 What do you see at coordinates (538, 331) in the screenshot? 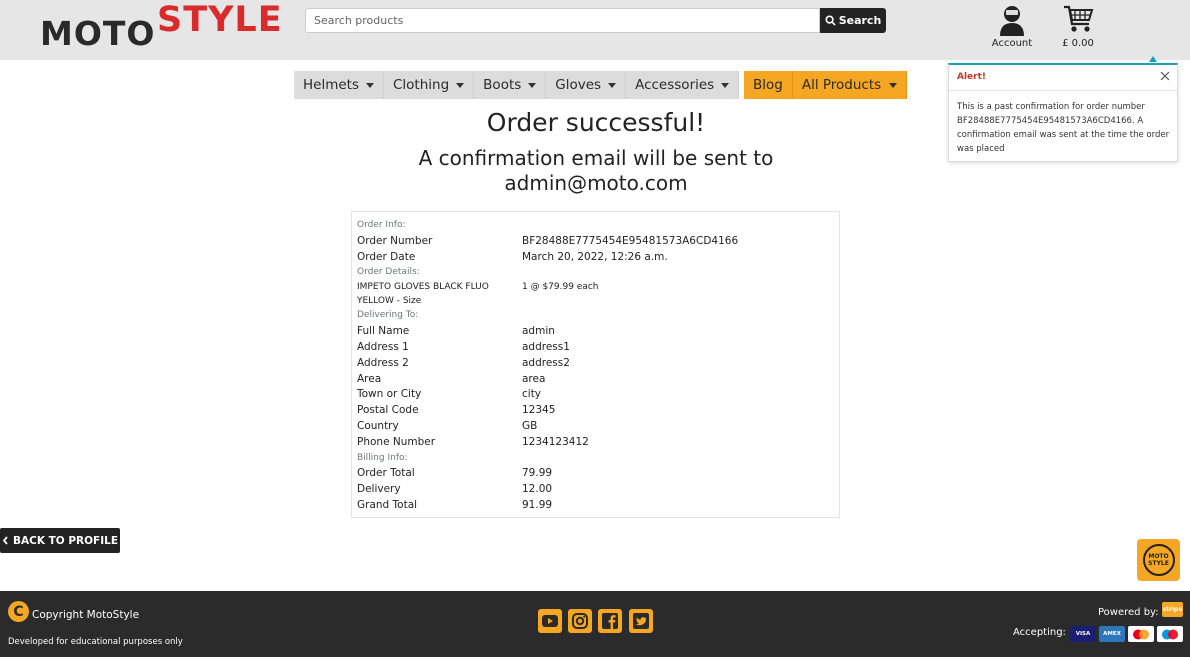
I see `delivery-value: admin` at bounding box center [538, 331].